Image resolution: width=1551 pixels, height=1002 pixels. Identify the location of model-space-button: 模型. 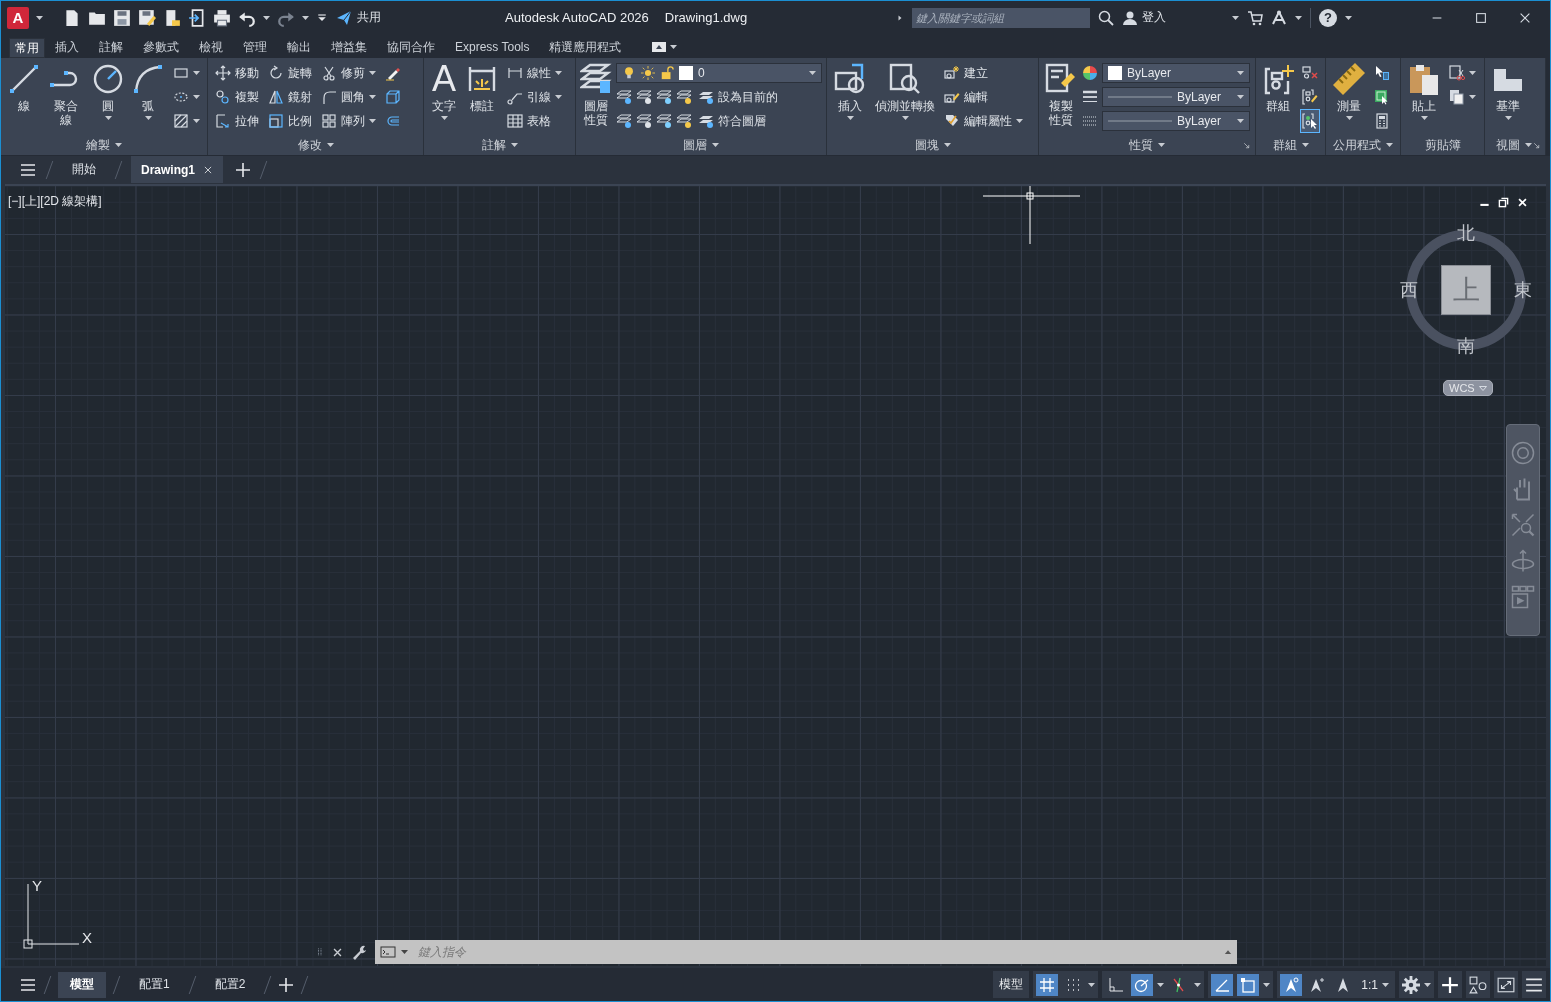
(1011, 984).